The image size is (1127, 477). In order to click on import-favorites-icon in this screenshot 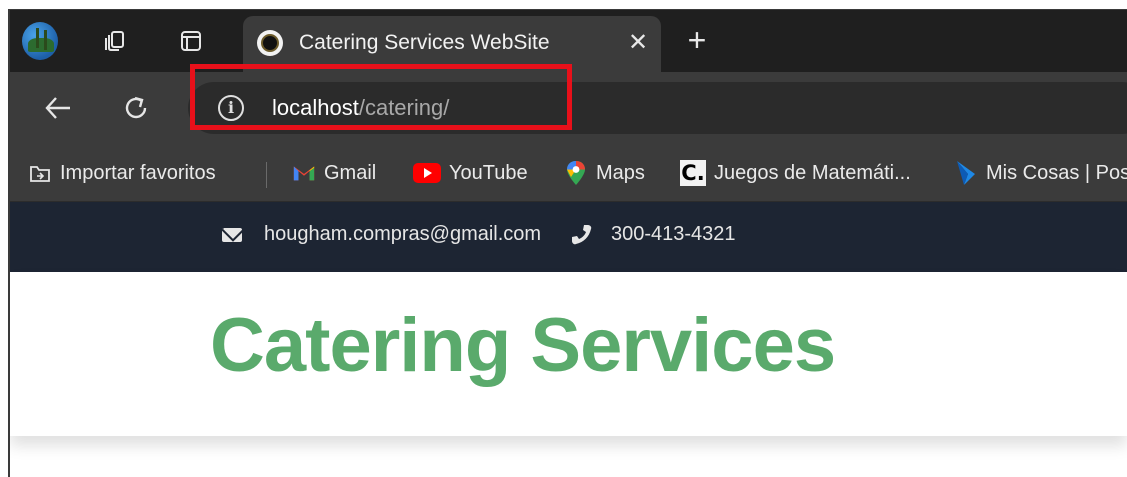, I will do `click(40, 173)`.